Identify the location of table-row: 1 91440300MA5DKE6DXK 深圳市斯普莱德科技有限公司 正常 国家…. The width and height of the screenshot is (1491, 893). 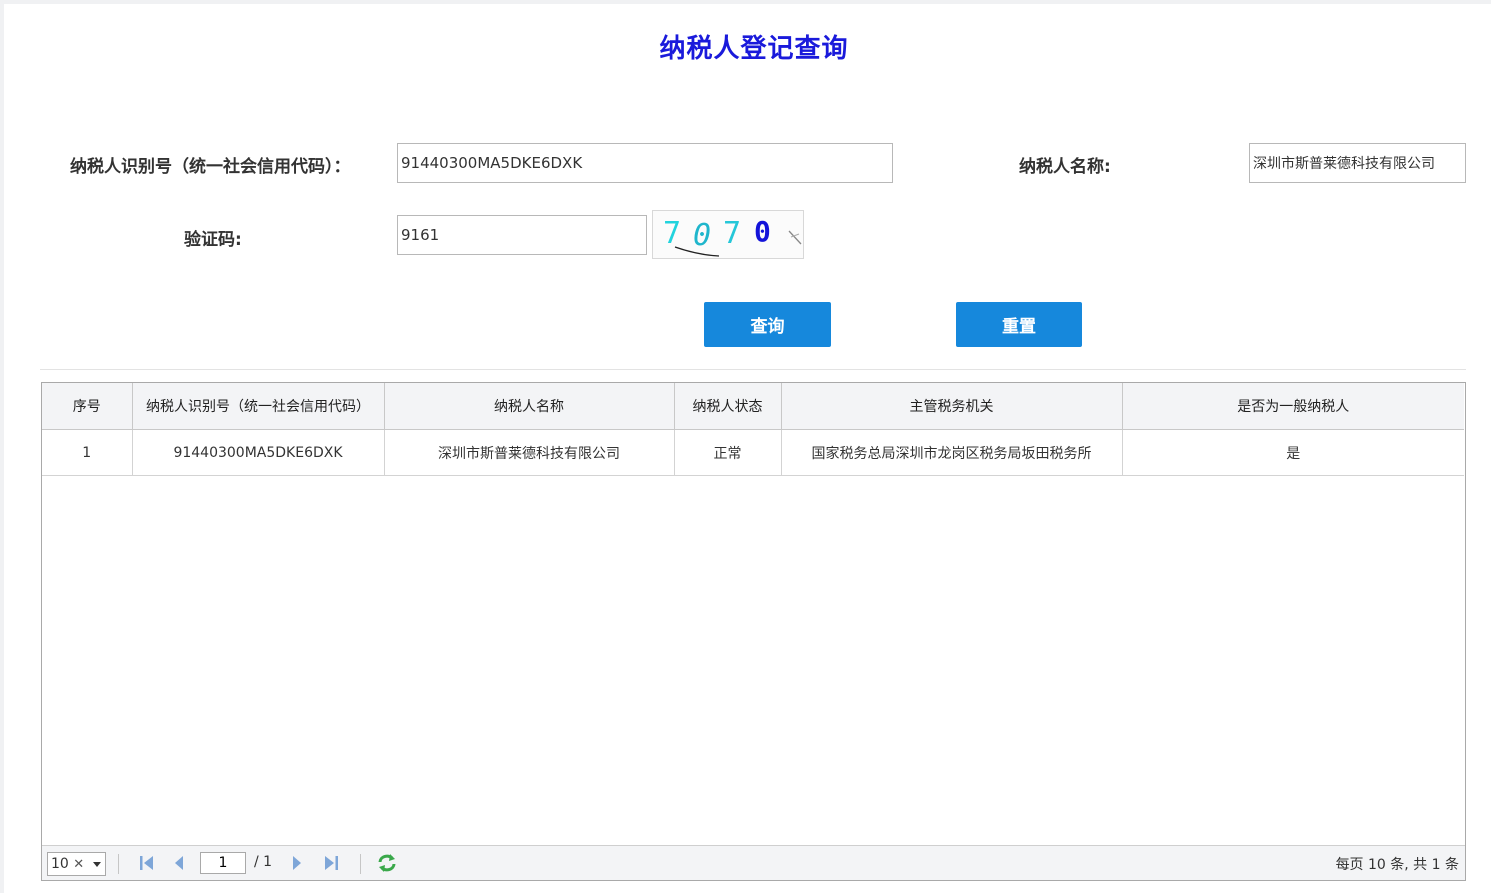
(753, 452).